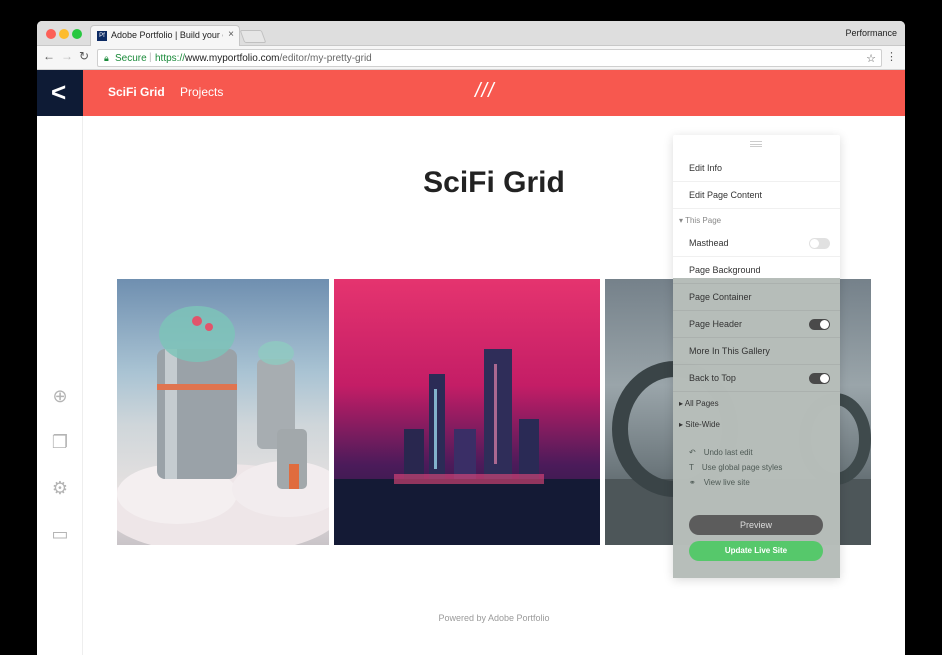 The width and height of the screenshot is (942, 655). I want to click on gear-icon: ⚙, so click(60, 488).